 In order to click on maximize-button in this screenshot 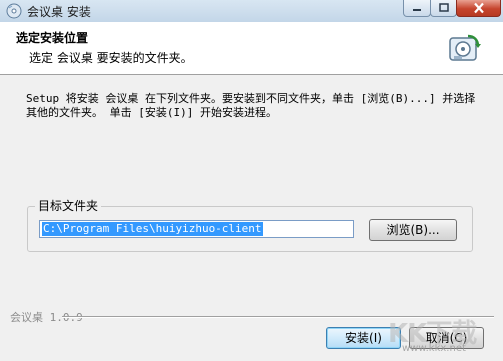, I will do `click(443, 8)`.